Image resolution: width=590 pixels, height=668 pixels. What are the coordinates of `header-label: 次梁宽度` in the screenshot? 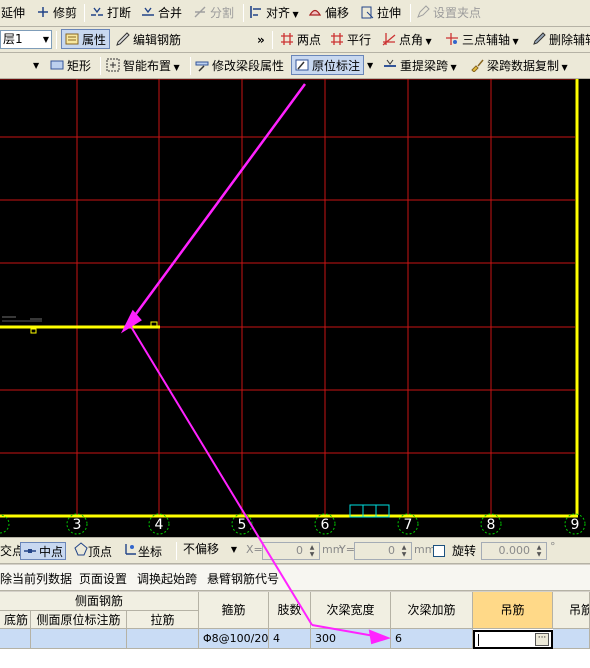 It's located at (350, 610).